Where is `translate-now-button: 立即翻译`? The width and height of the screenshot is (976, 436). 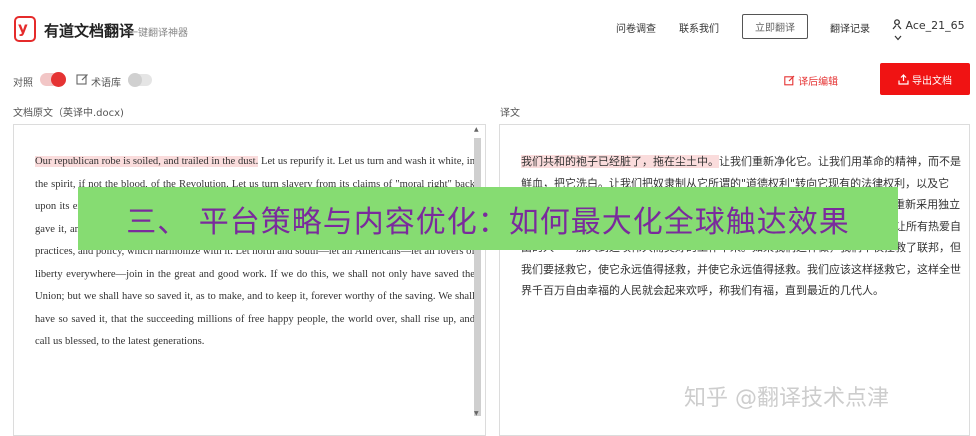
translate-now-button: 立即翻译 is located at coordinates (775, 26).